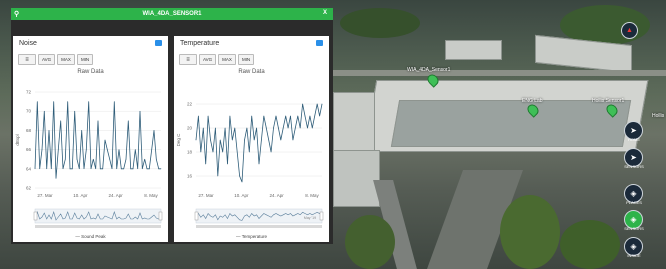 The height and width of the screenshot is (269, 666). Describe the element at coordinates (251, 236) in the screenshot. I see `temperature-legend: — Temperature` at that location.